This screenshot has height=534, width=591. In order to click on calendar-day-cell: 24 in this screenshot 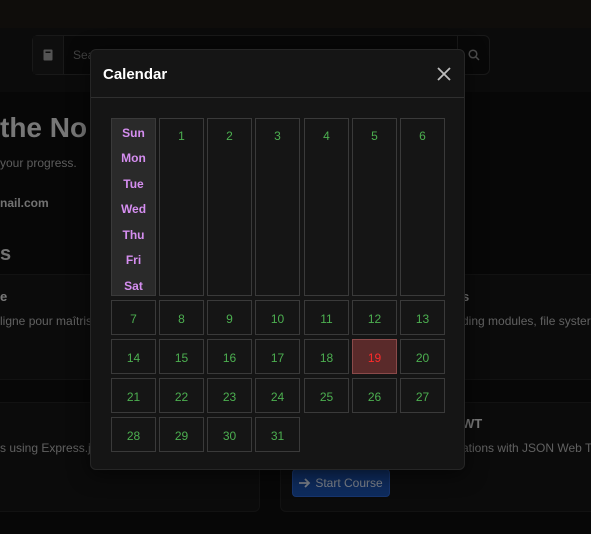, I will do `click(277, 395)`.